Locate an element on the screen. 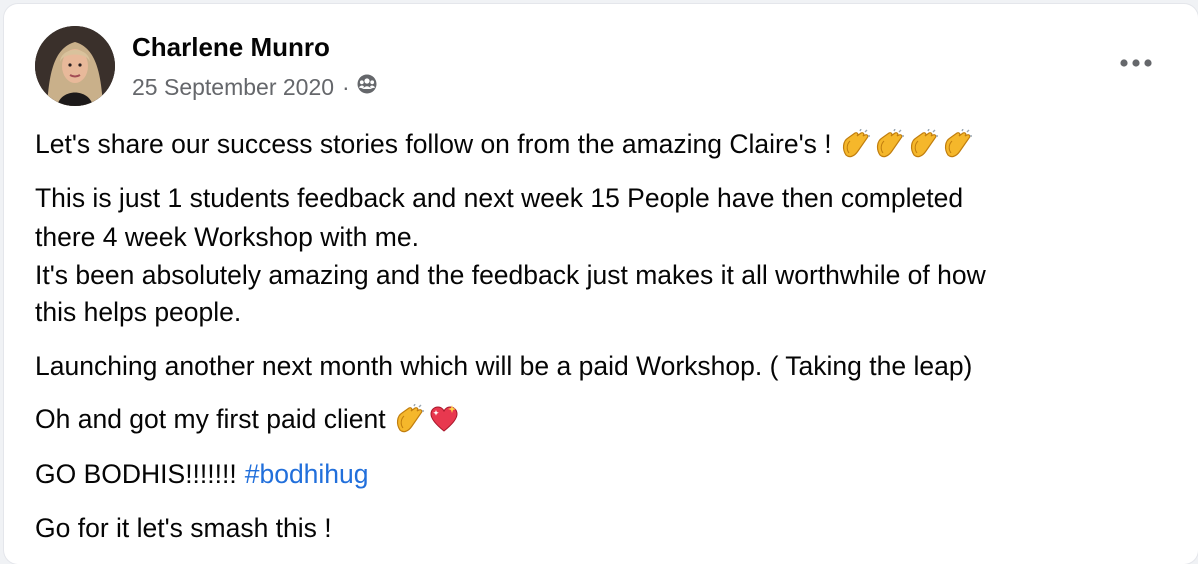 The image size is (1198, 564). sparkling-heart-emoji is located at coordinates (444, 418).